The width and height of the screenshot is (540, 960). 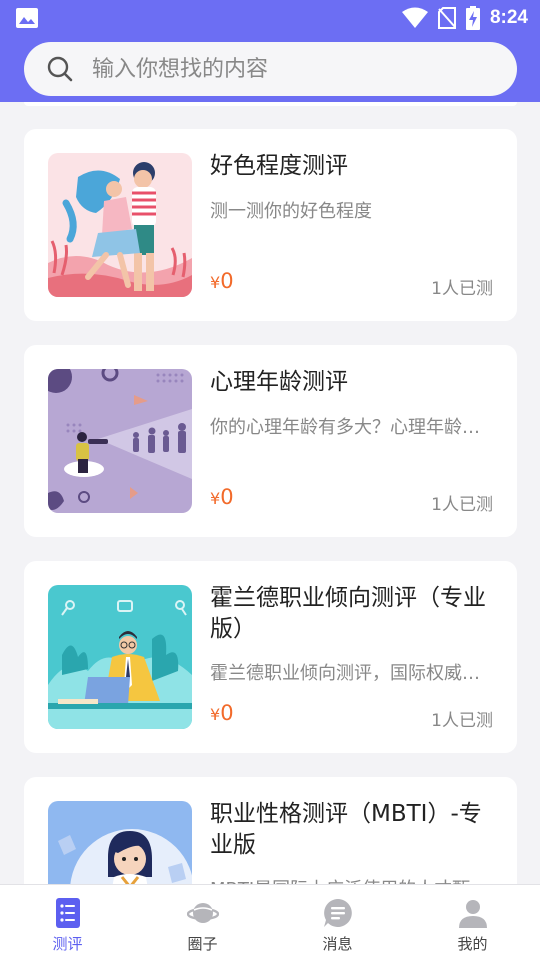 I want to click on tab-profile: 我的, so click(x=472, y=922).